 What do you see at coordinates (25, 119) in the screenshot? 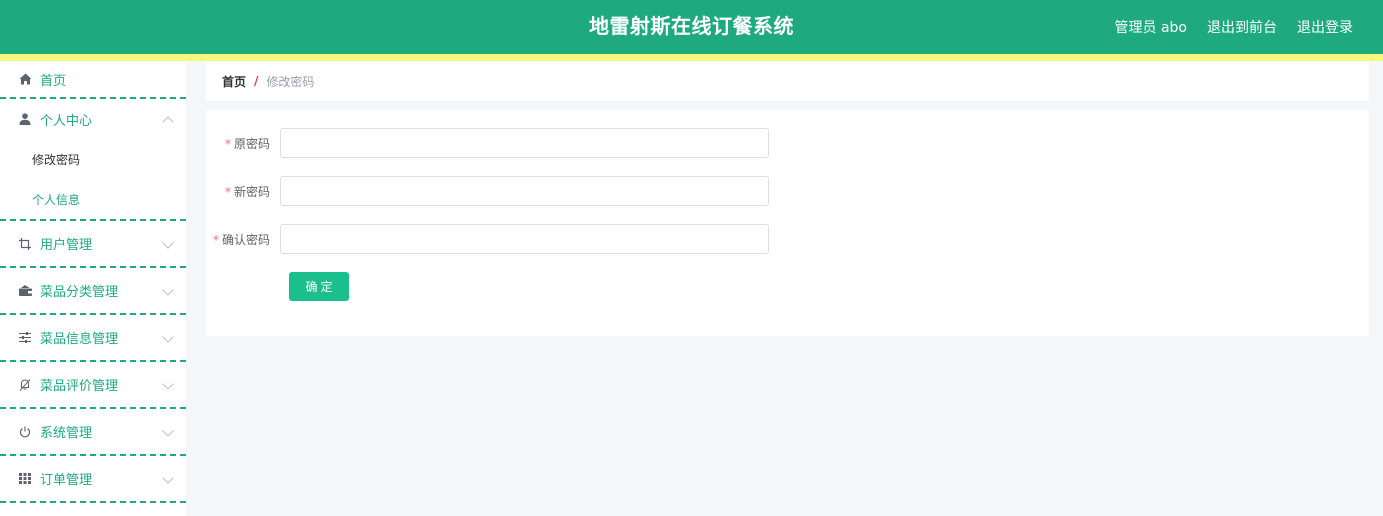
I see `user-icon` at bounding box center [25, 119].